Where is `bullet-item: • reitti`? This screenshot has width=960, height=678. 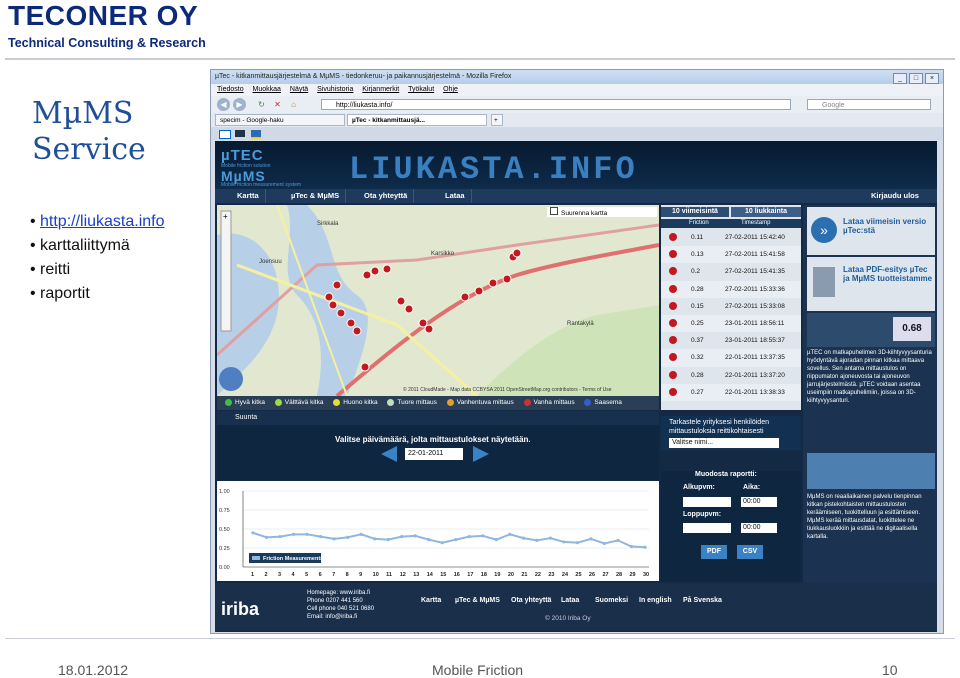 bullet-item: • reitti is located at coordinates (50, 269).